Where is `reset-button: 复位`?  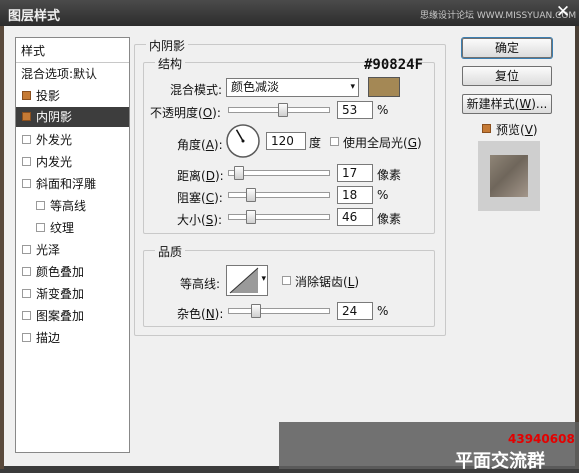
reset-button: 复位 is located at coordinates (507, 76).